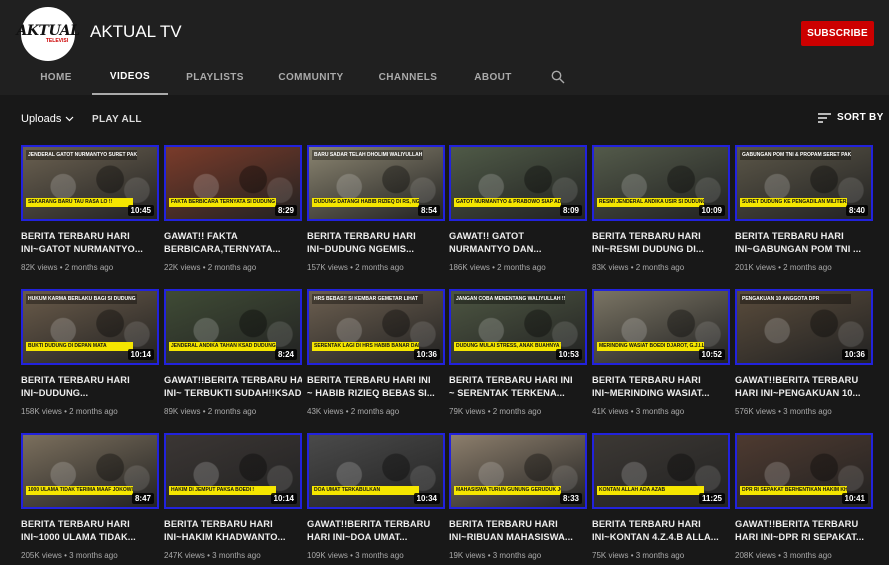 This screenshot has height=565, width=889. Describe the element at coordinates (570, 498) in the screenshot. I see `video-duration: 8:33` at that location.